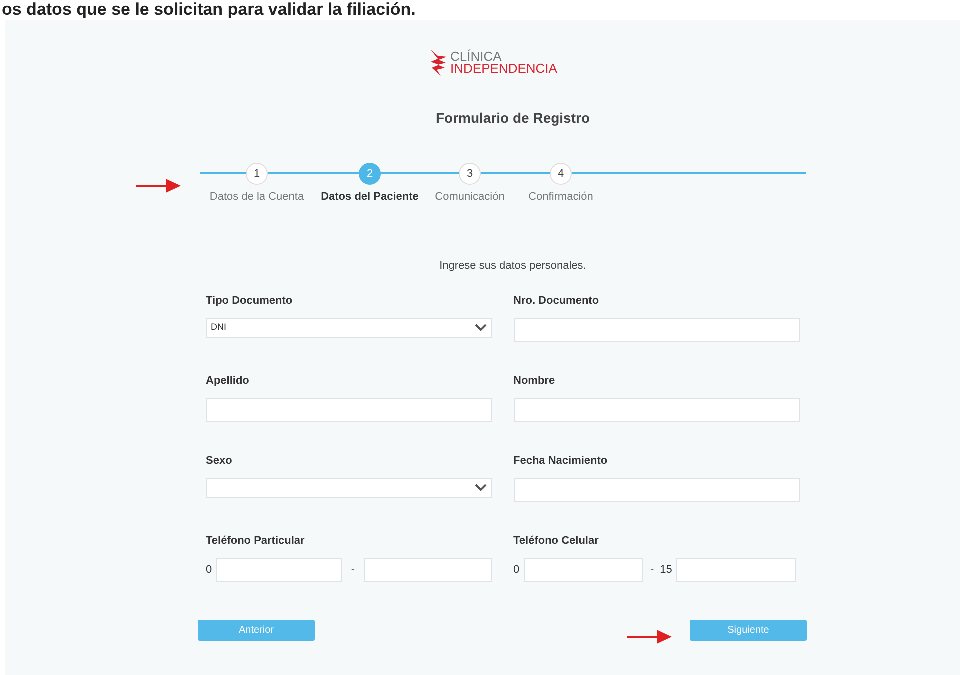 Image resolution: width=960 pixels, height=675 pixels. I want to click on select-field: DNI, so click(349, 328).